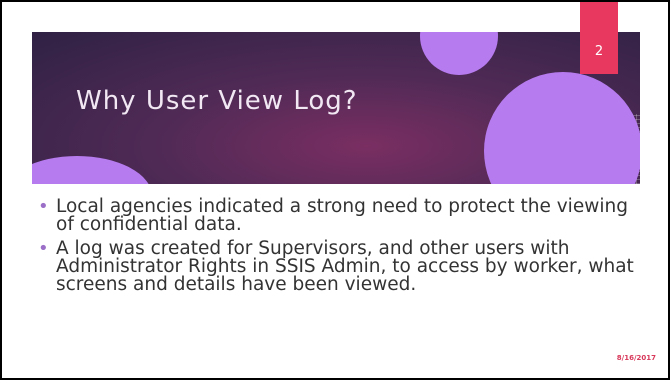 This screenshot has height=380, width=670. What do you see at coordinates (636, 358) in the screenshot?
I see `slide-date: 8/16/2017` at bounding box center [636, 358].